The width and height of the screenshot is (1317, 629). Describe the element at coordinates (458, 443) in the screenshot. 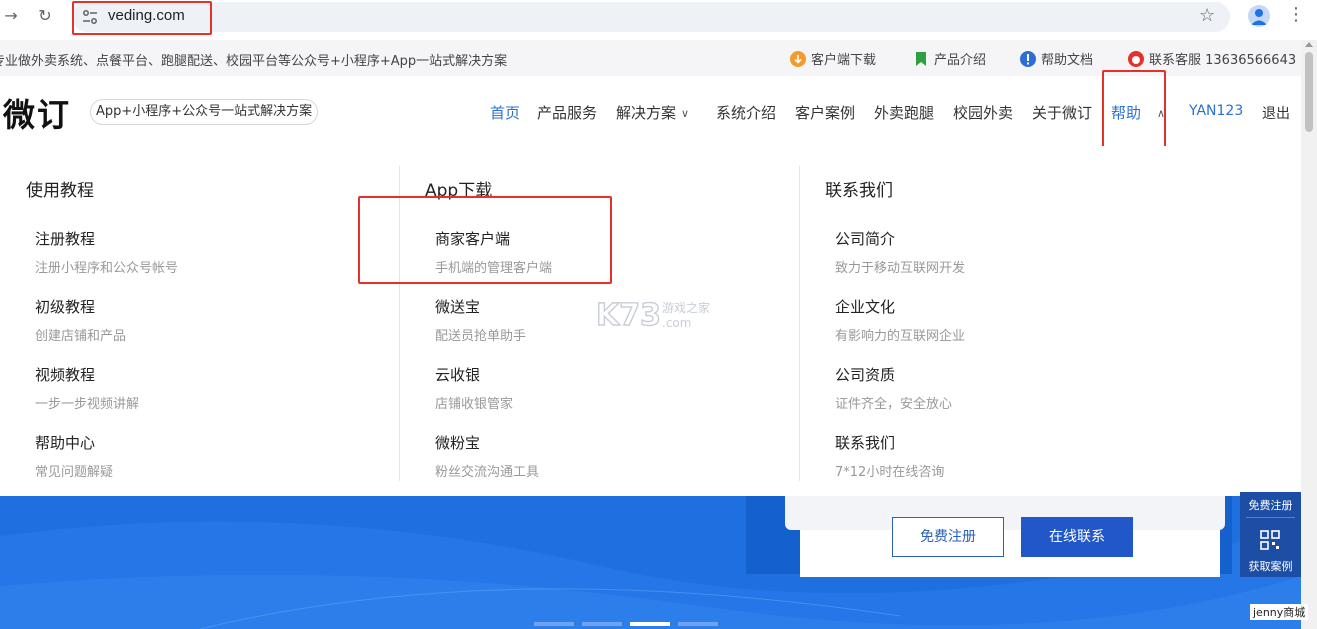

I see `menu-item-title: 微粉宝` at that location.